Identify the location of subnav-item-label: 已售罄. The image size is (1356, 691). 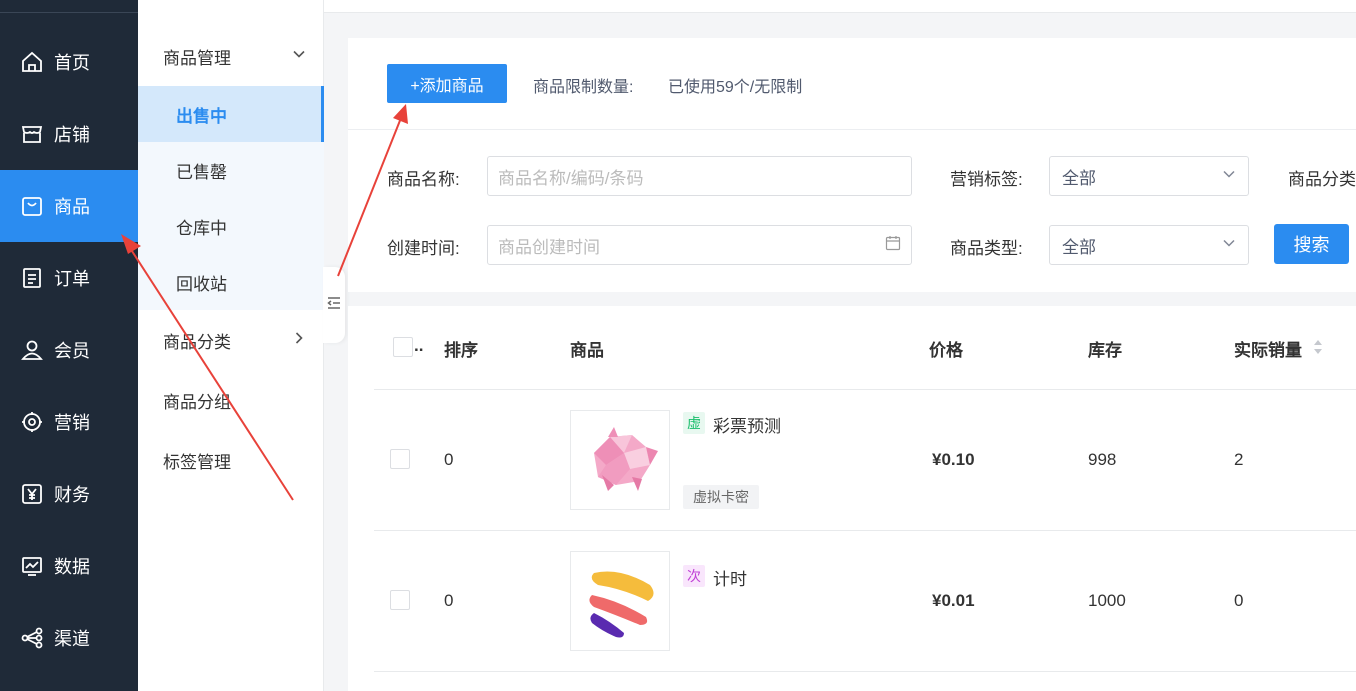
(201, 172).